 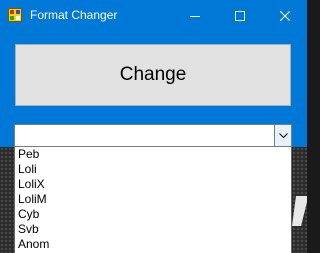 What do you see at coordinates (153, 169) in the screenshot?
I see `list-item: Loli` at bounding box center [153, 169].